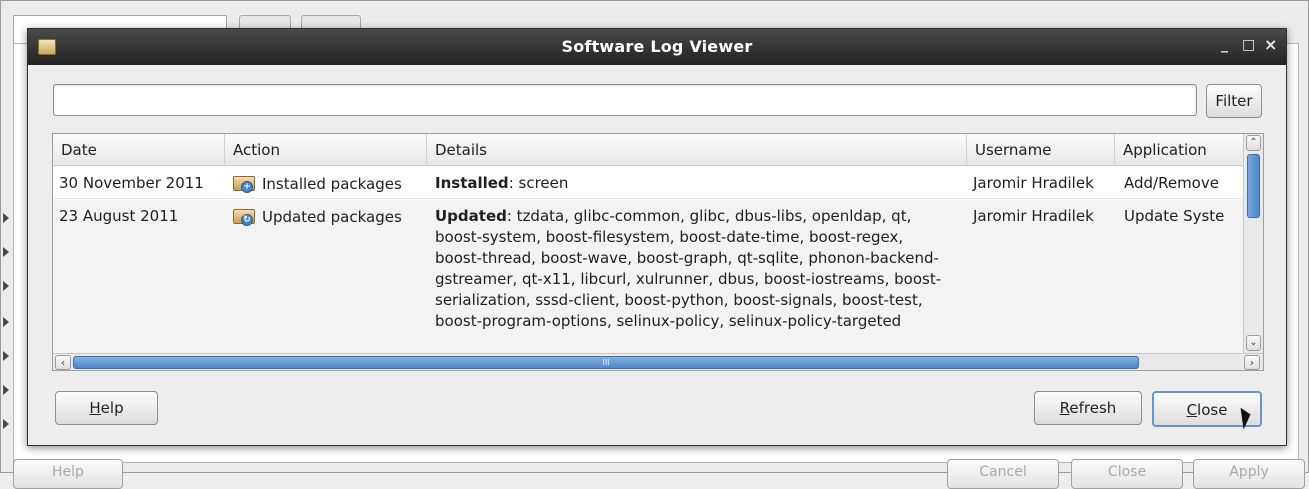 Image resolution: width=1309 pixels, height=489 pixels. What do you see at coordinates (1252, 362) in the screenshot?
I see `scroll-right-icon: ›` at bounding box center [1252, 362].